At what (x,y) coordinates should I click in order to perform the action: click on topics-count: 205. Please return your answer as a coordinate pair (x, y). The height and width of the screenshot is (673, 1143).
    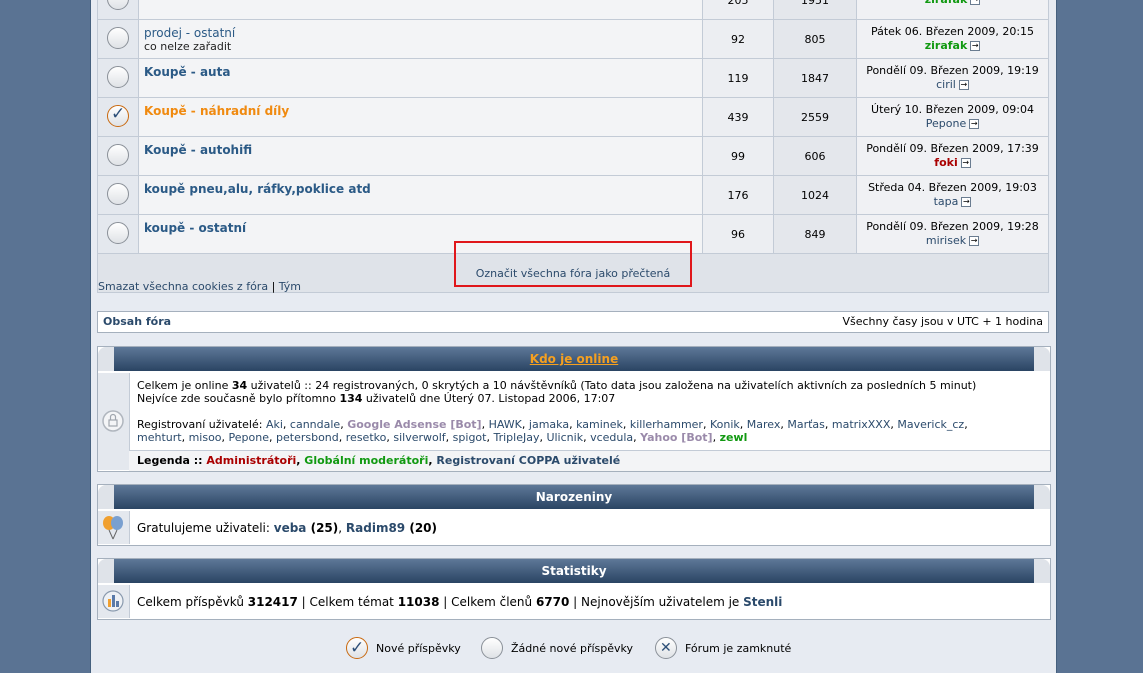
    Looking at the image, I should click on (738, 10).